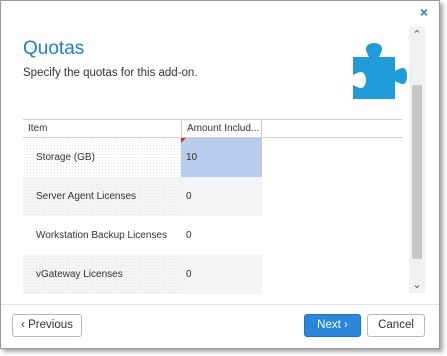 This screenshot has height=356, width=447. I want to click on scroll-thumb, so click(417, 172).